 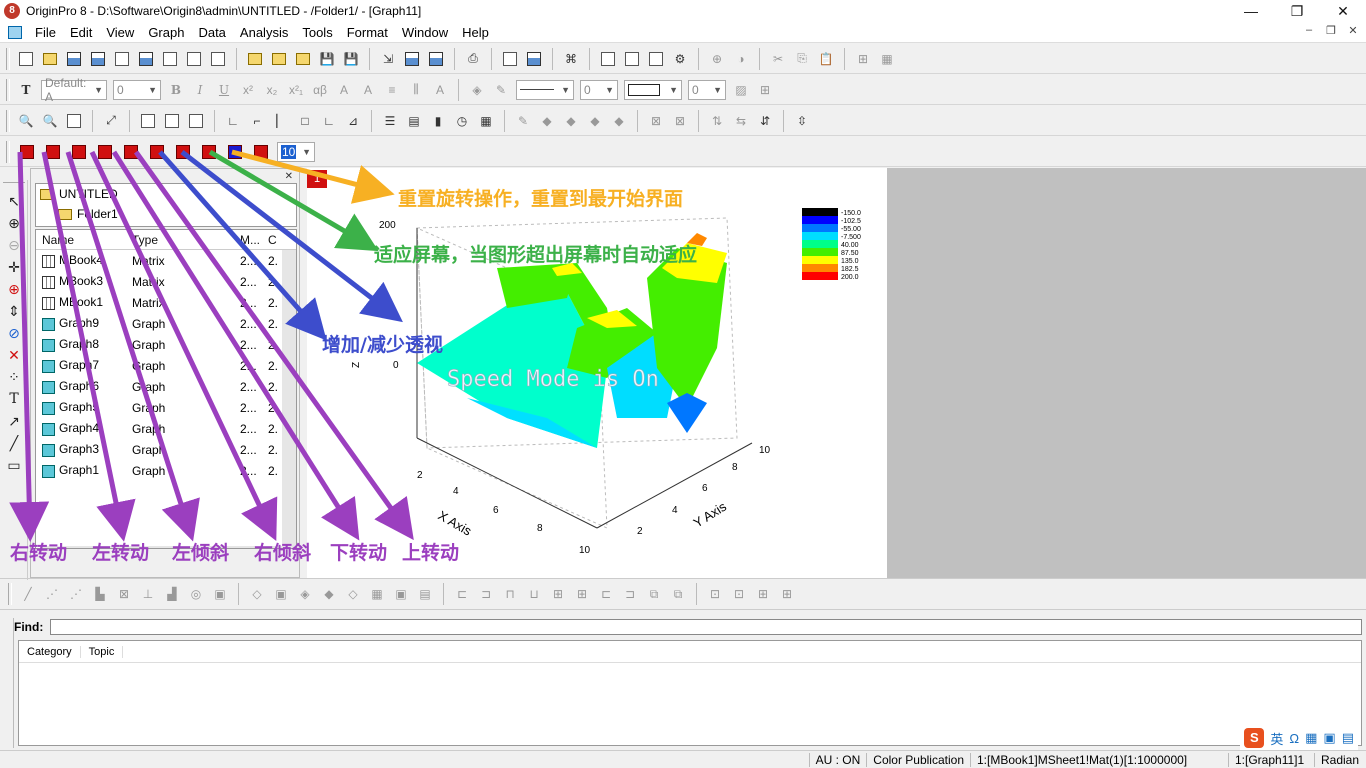 What do you see at coordinates (510, 594) in the screenshot?
I see `align-top-icon: ⊓` at bounding box center [510, 594].